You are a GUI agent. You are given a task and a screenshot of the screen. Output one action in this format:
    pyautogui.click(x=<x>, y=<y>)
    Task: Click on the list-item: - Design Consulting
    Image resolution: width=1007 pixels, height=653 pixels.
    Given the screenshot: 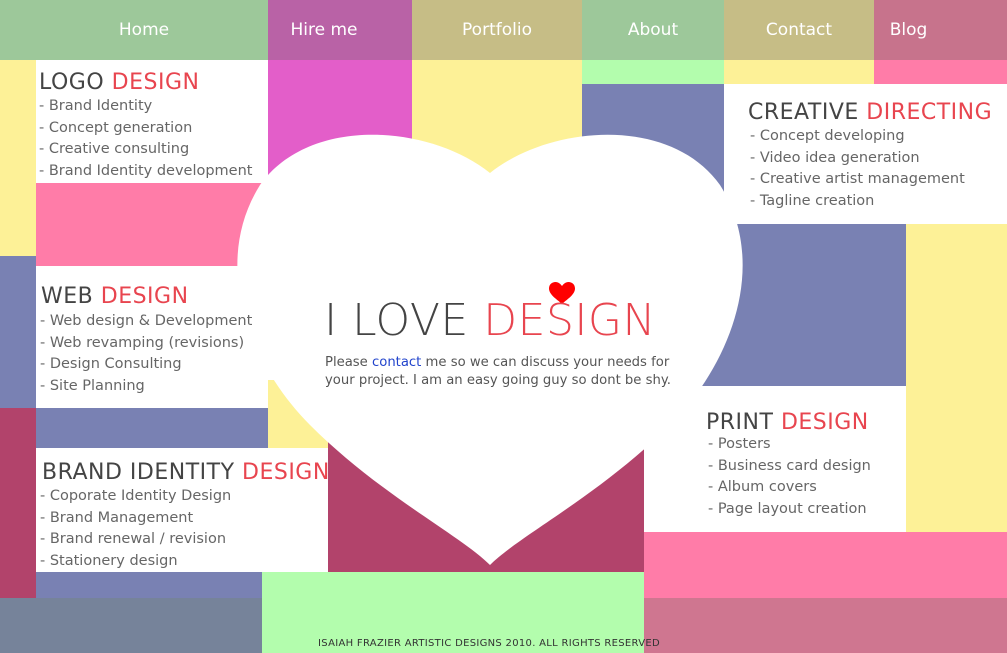 What is the action you would take?
    pyautogui.click(x=111, y=364)
    